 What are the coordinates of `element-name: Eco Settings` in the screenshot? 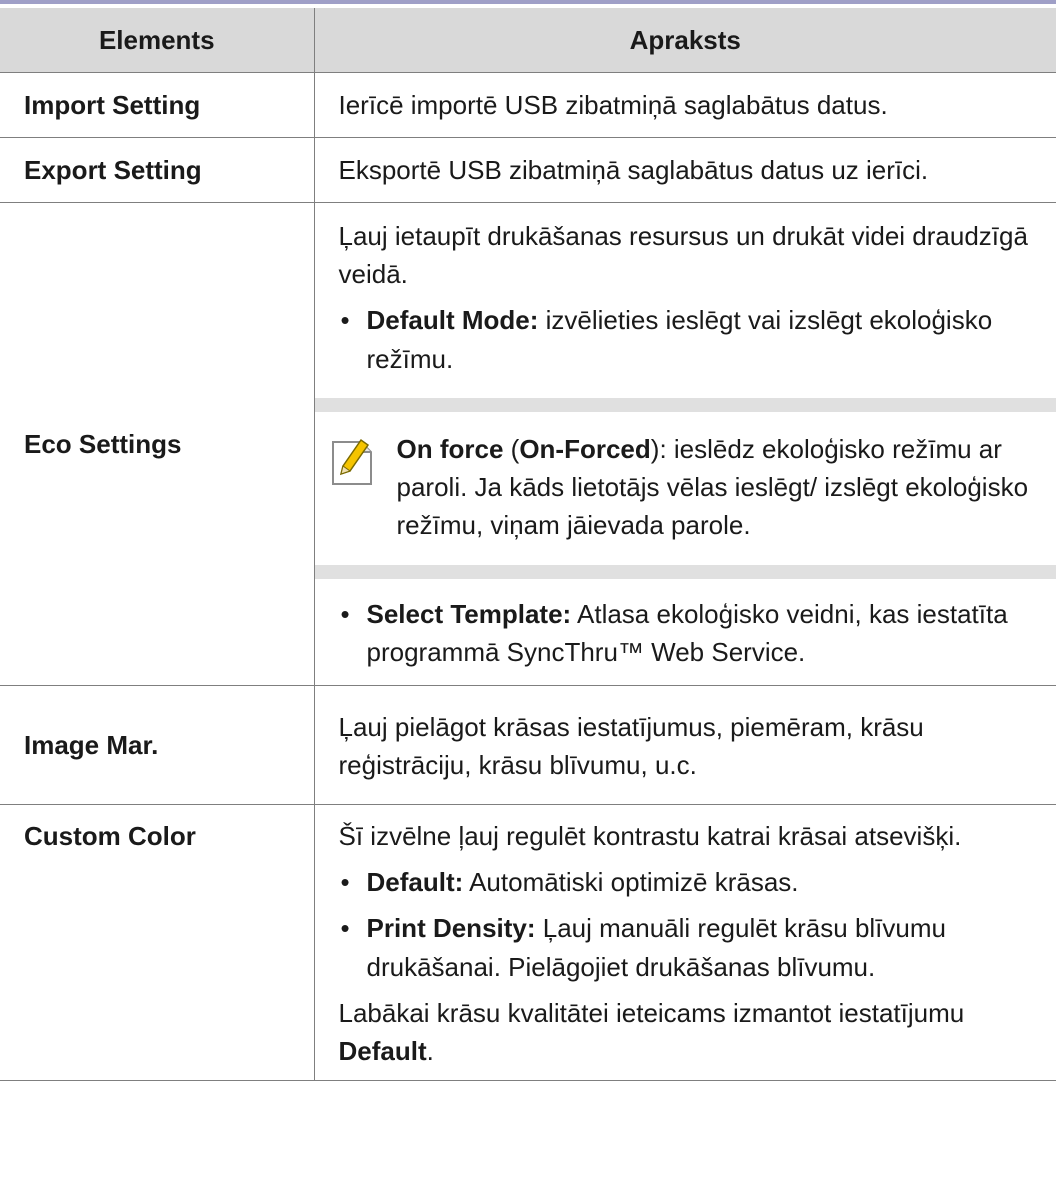 It's located at (157, 444).